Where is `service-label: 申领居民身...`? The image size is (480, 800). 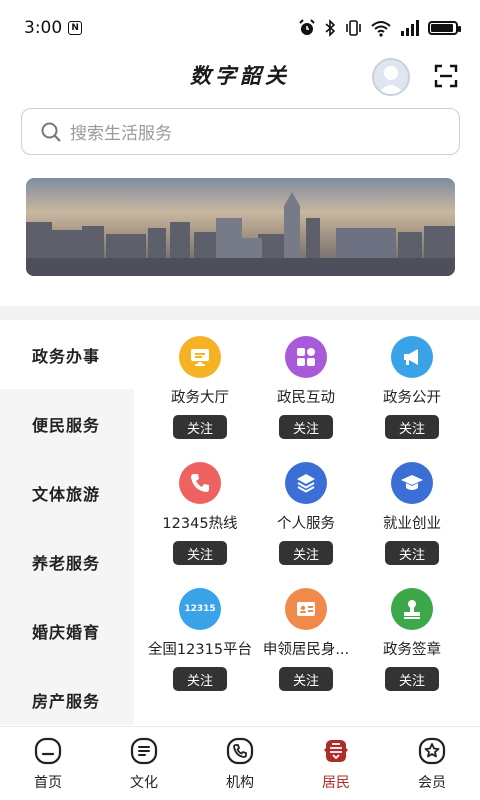 service-label: 申领居民身... is located at coordinates (306, 650).